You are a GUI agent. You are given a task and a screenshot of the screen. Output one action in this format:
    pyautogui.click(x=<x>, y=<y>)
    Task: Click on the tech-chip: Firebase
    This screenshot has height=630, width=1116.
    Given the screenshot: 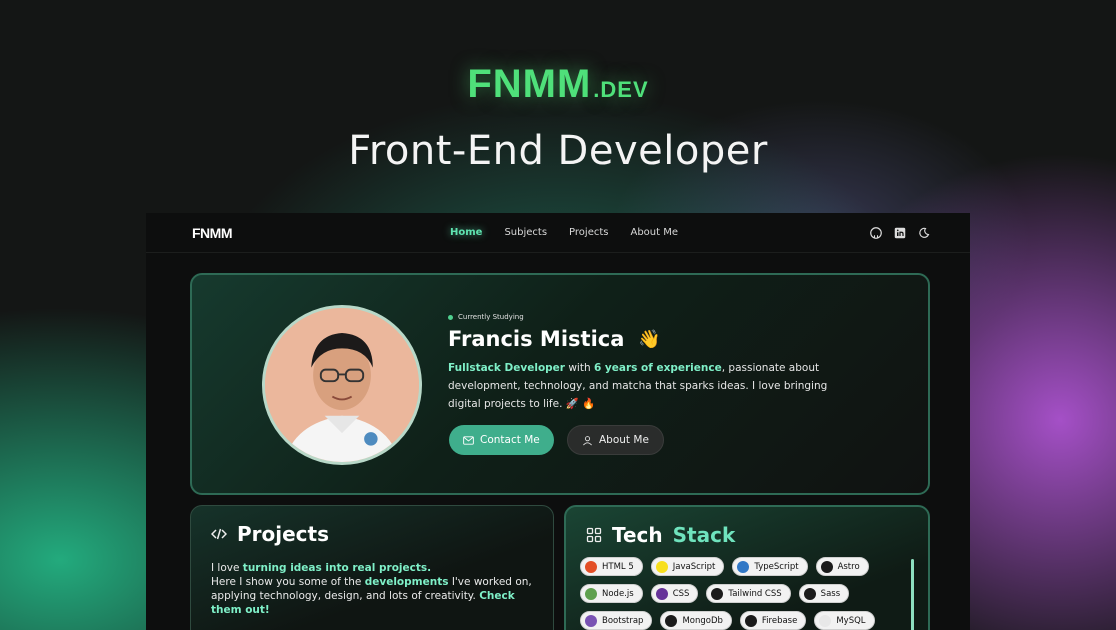 What is the action you would take?
    pyautogui.click(x=773, y=620)
    